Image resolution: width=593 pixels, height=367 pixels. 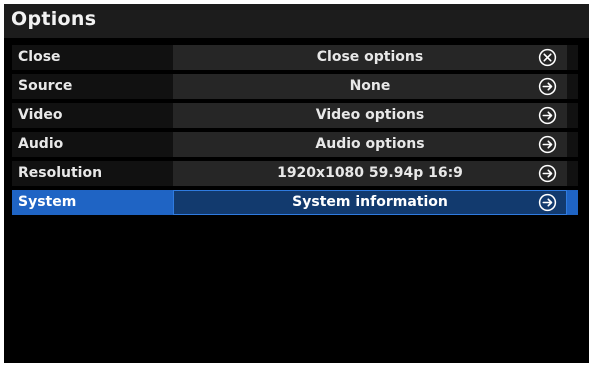 What do you see at coordinates (47, 202) in the screenshot?
I see `option-label: System` at bounding box center [47, 202].